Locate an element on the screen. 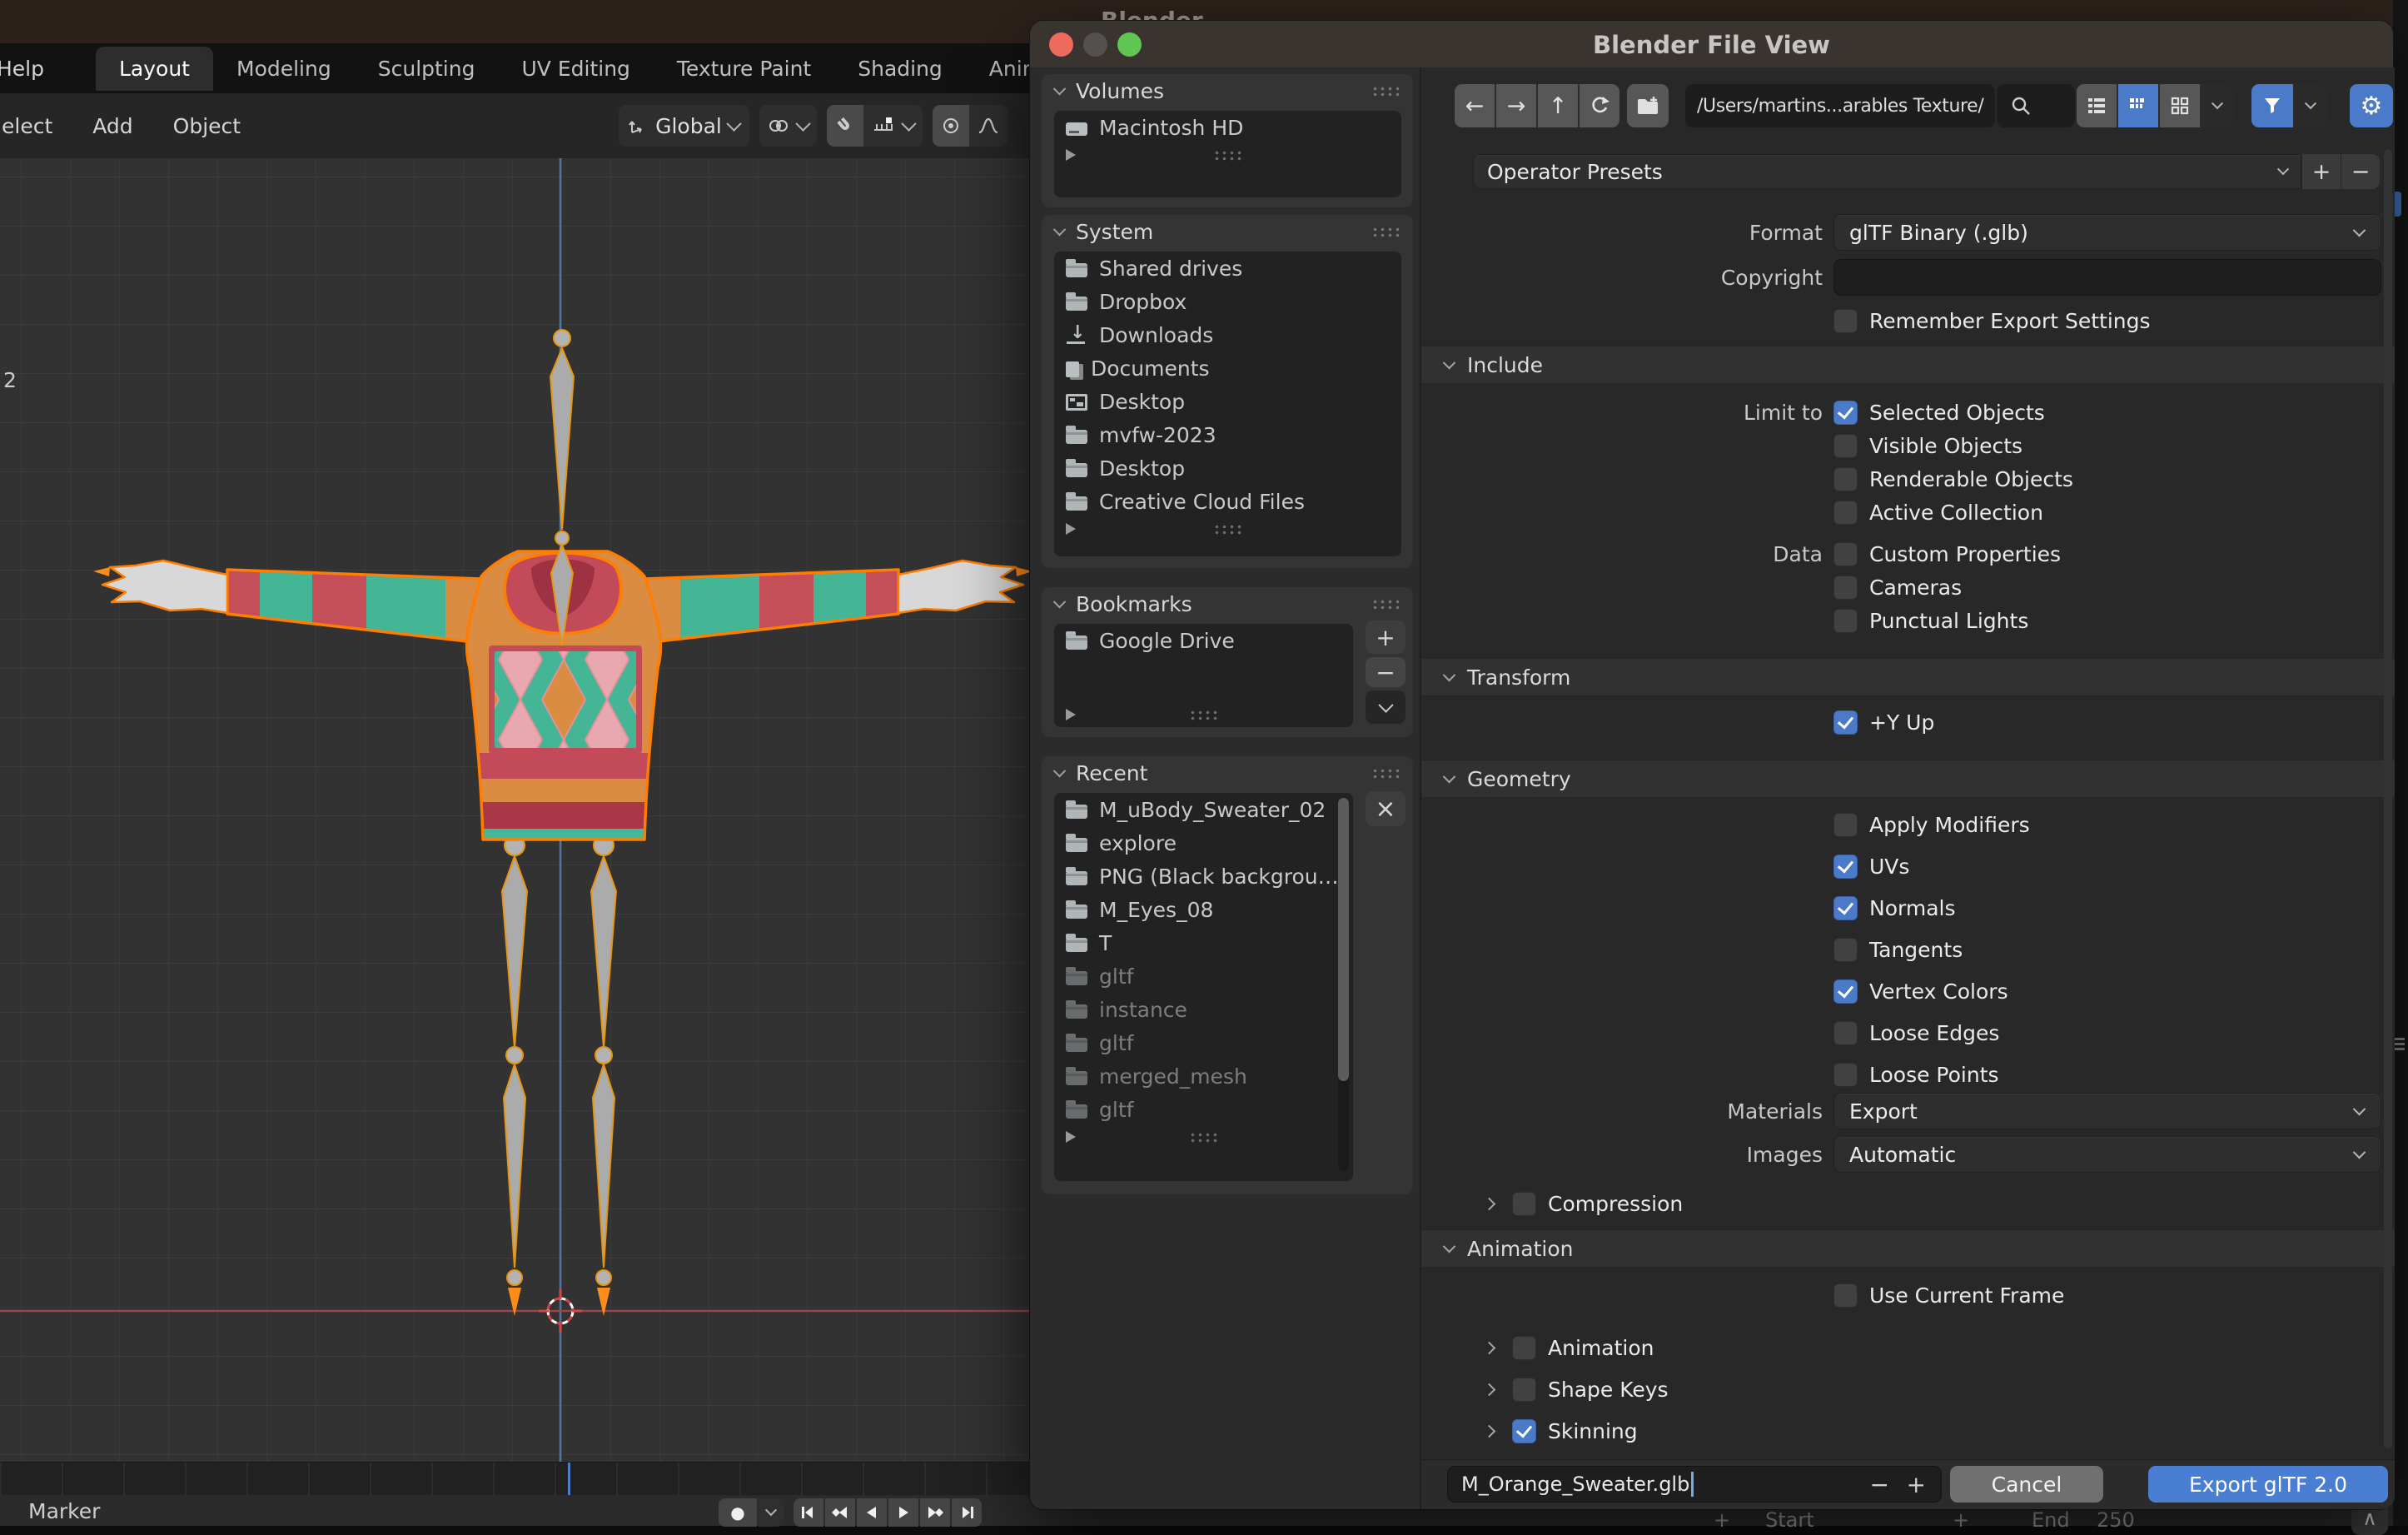 The height and width of the screenshot is (1535, 2408). vertical-list-view-button is located at coordinates (2097, 105).